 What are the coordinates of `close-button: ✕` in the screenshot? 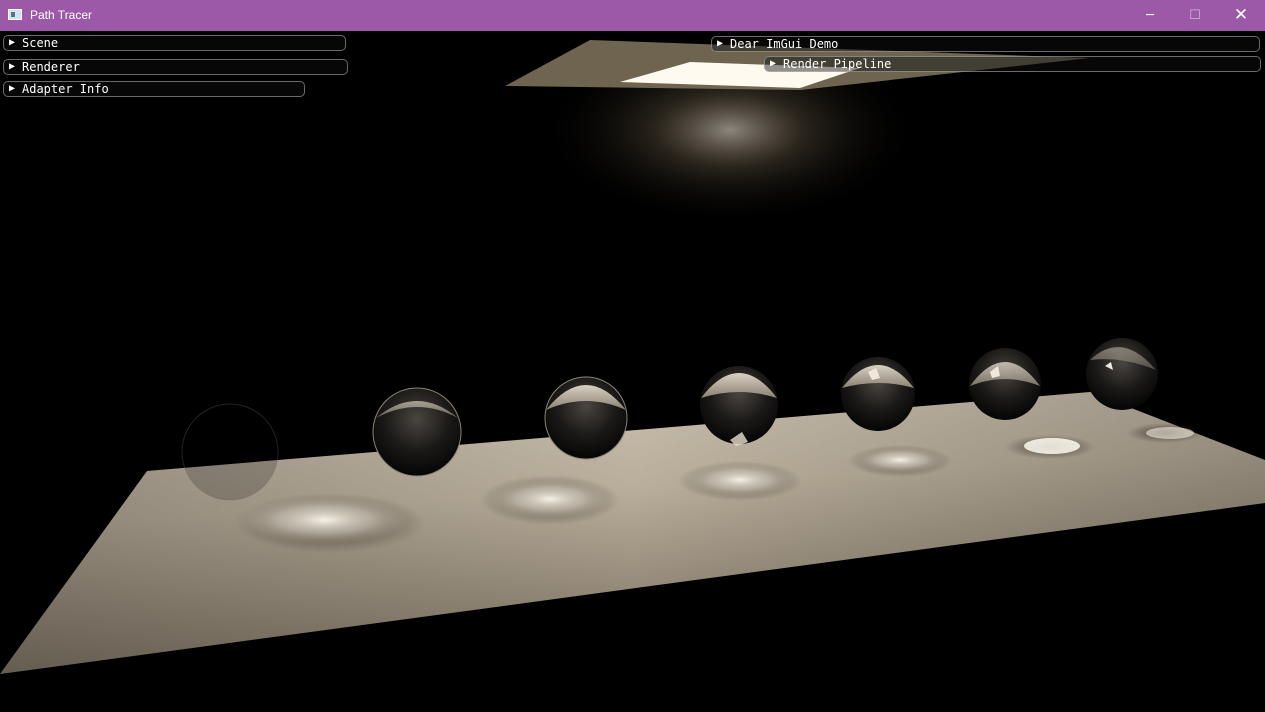 It's located at (1241, 15).